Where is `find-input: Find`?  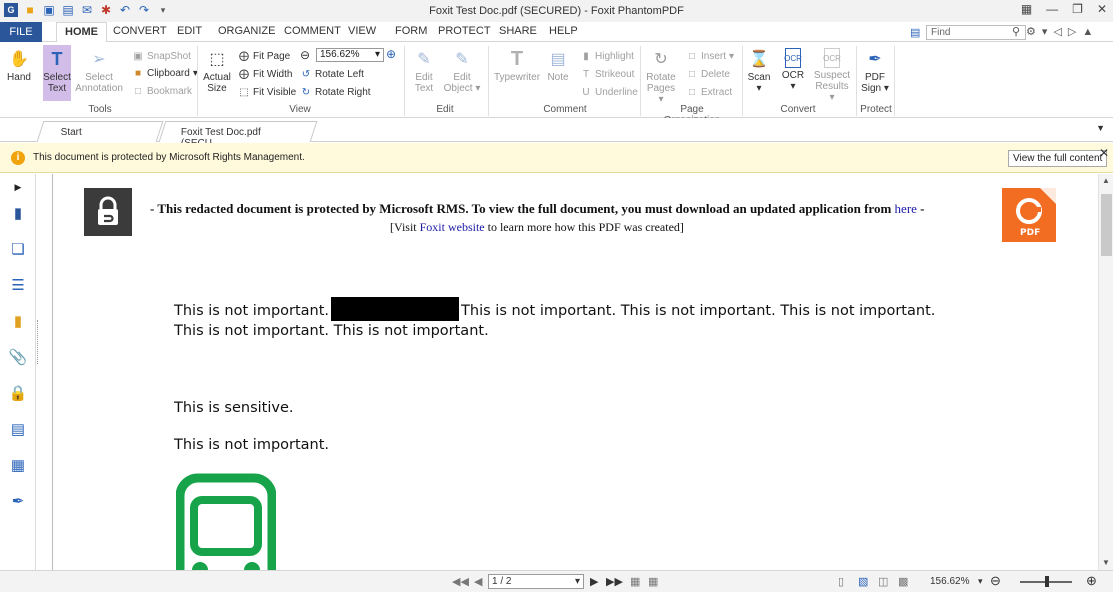 find-input: Find is located at coordinates (976, 32).